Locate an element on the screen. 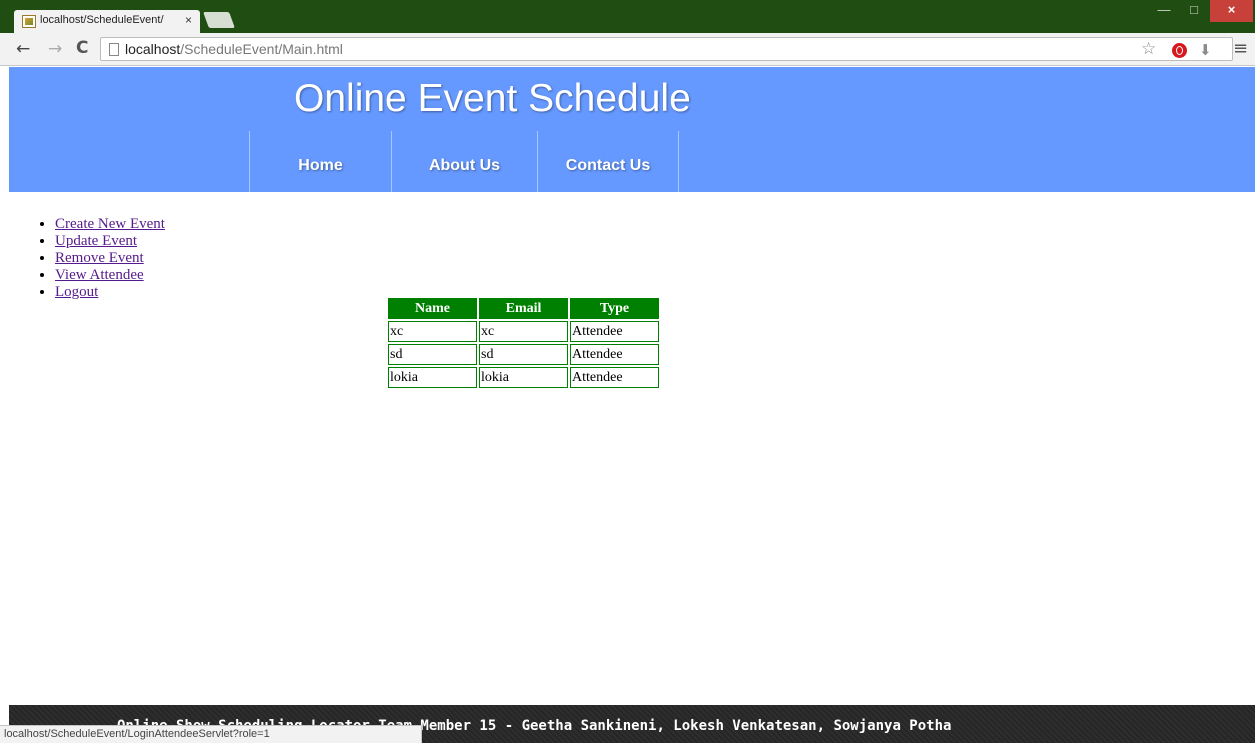  remove-event-link: Remove Event is located at coordinates (99, 258).